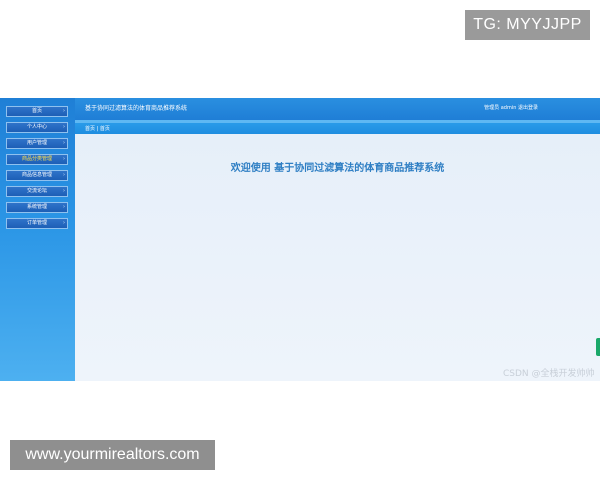 The image size is (600, 480). Describe the element at coordinates (90, 129) in the screenshot. I see `breadcrumb-home-link: 首页` at that location.